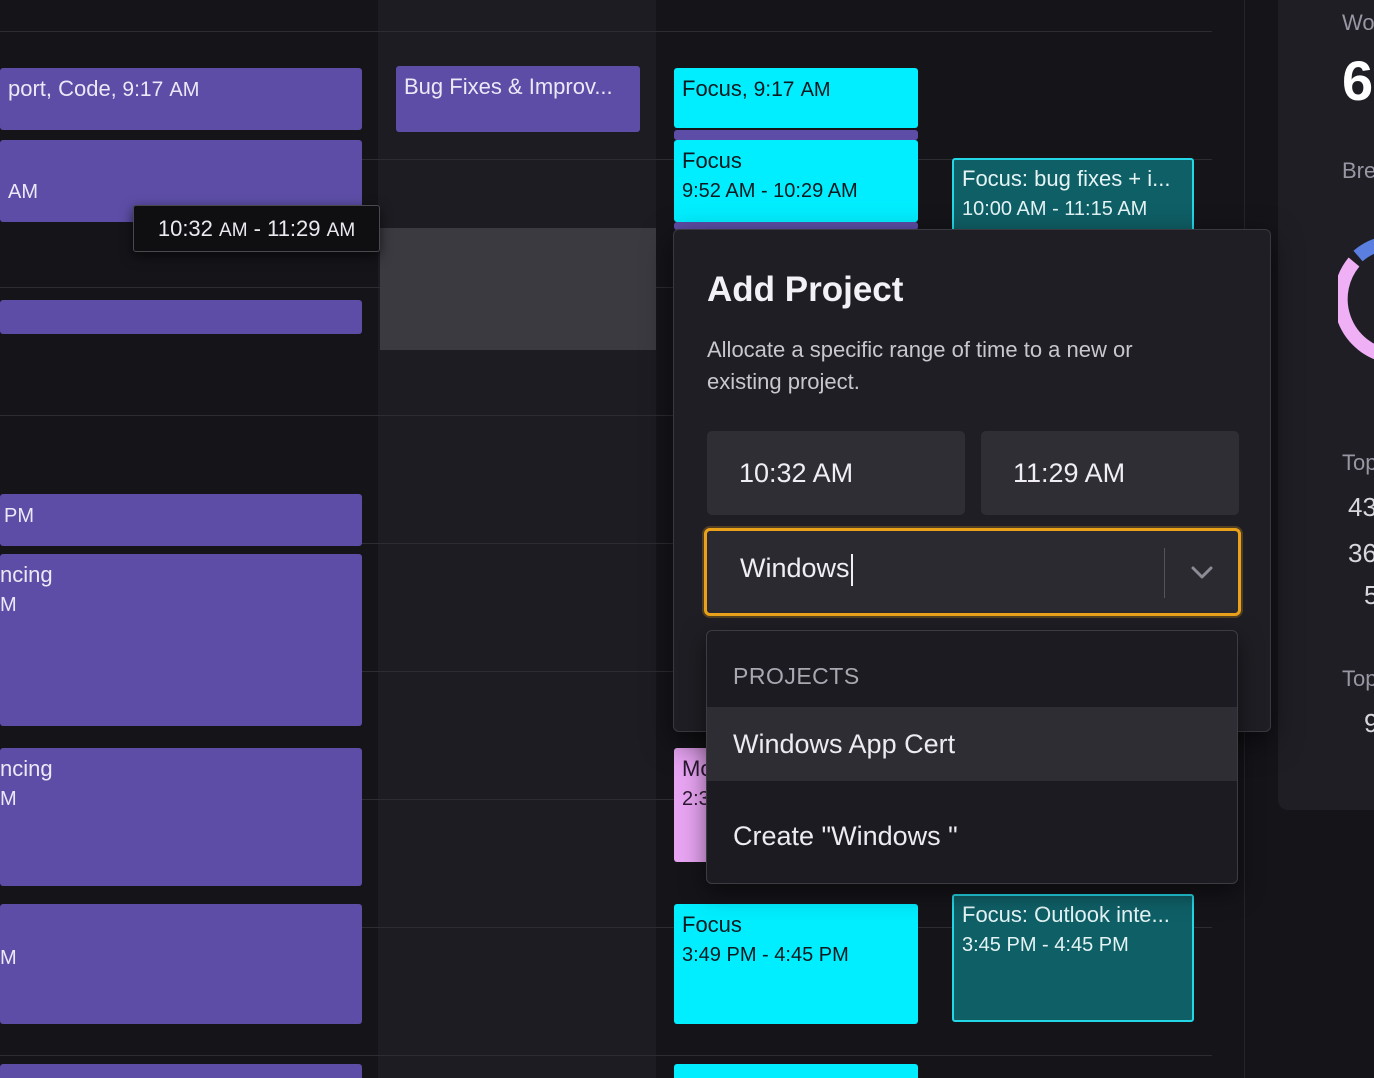 The width and height of the screenshot is (1374, 1078). What do you see at coordinates (796, 569) in the screenshot?
I see `project-search-input: Windows` at bounding box center [796, 569].